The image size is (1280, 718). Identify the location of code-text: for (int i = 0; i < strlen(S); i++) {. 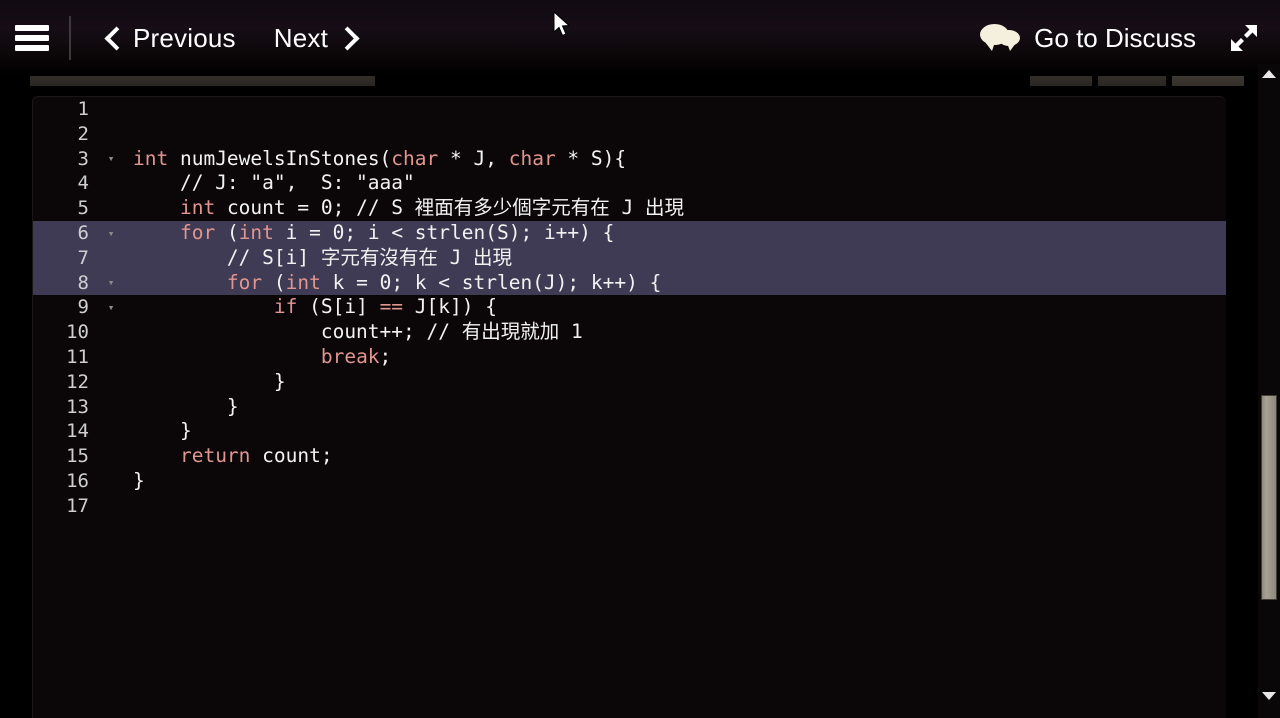
(397, 232).